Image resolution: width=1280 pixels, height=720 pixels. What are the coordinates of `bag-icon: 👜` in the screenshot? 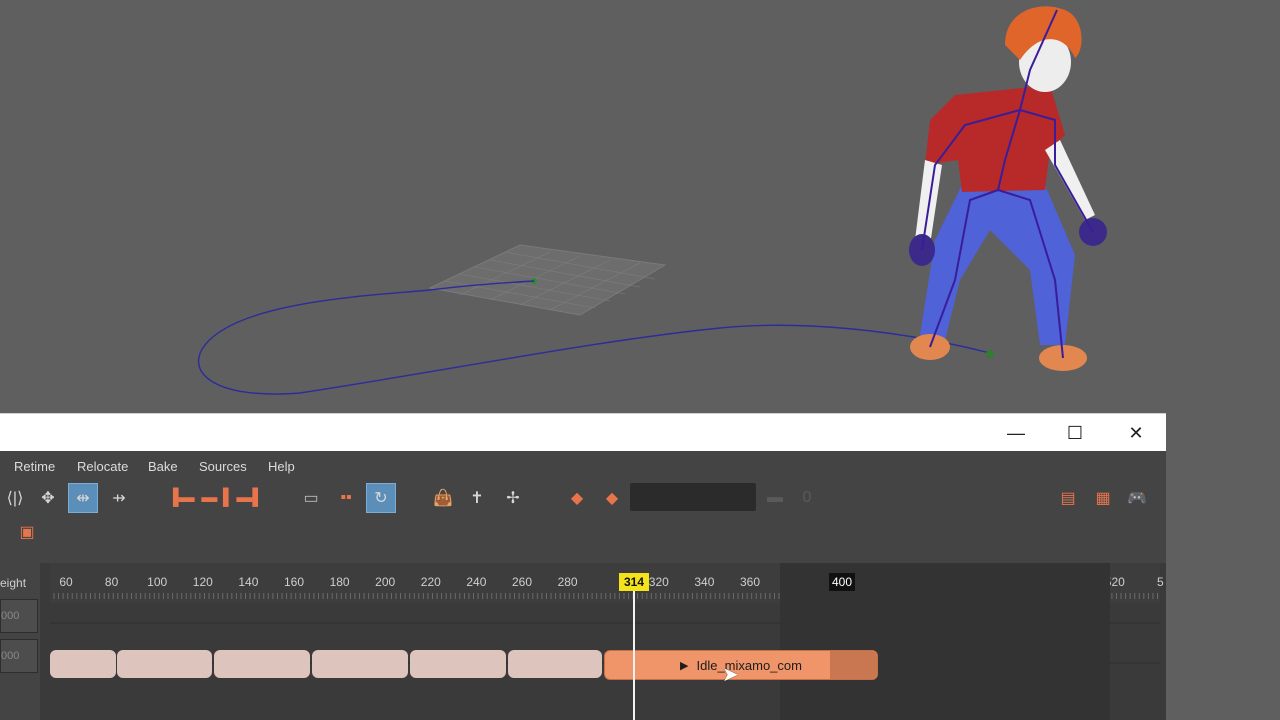 It's located at (443, 498).